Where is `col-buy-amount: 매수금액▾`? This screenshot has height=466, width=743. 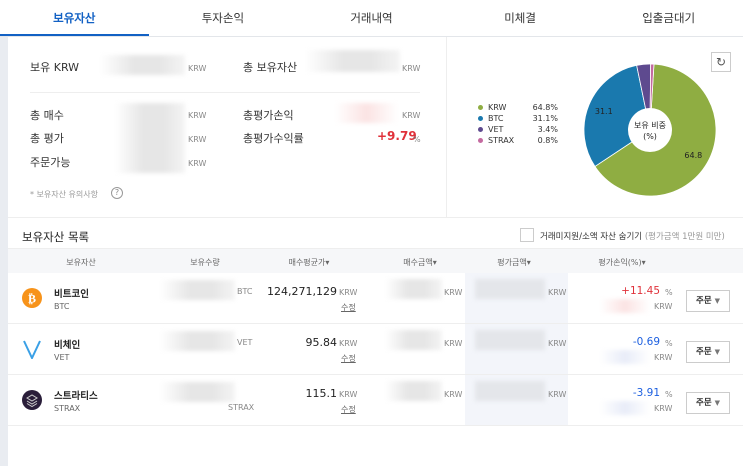 col-buy-amount: 매수금액▾ is located at coordinates (419, 262).